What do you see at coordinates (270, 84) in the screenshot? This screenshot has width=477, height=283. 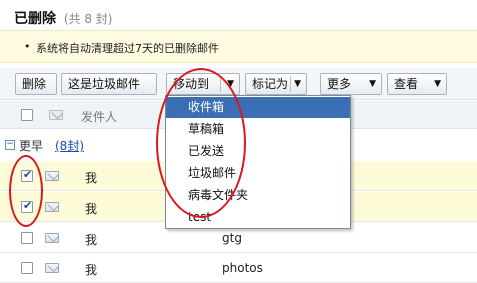 I see `mark-as-button-label: 标记为` at bounding box center [270, 84].